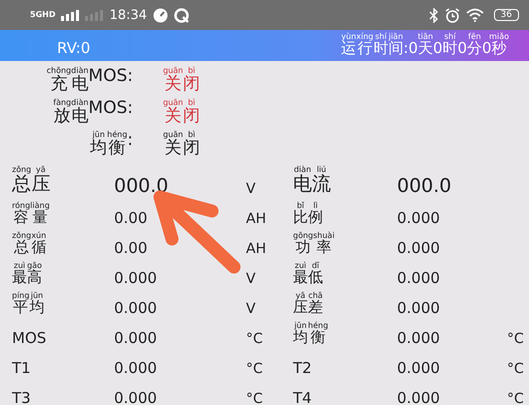 Image resolution: width=529 pixels, height=405 pixels. Describe the element at coordinates (29, 304) in the screenshot. I see `reading-label: 平 píng 均 jūn` at that location.